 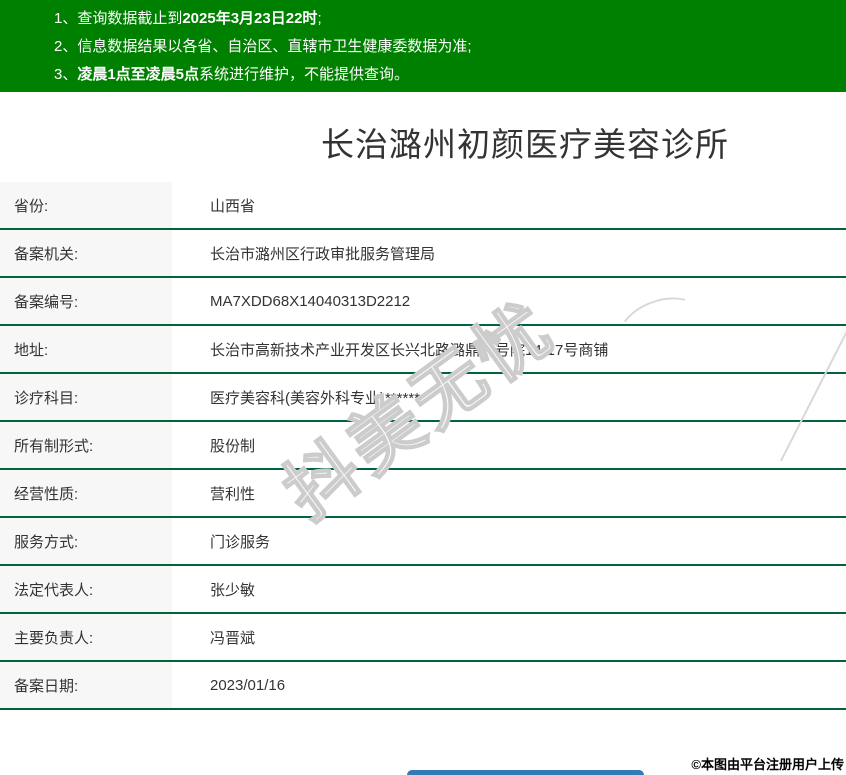 I want to click on notice-line-2: 2、信息数据结果以各省、自治区、直辖市卫生健康委数据为准;, so click(x=423, y=47).